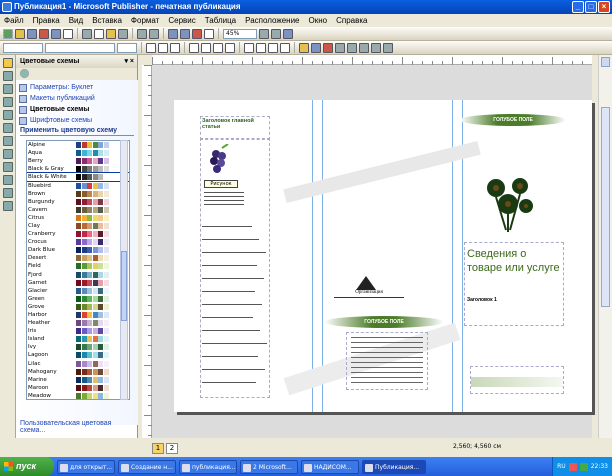  Describe the element at coordinates (7, 193) in the screenshot. I see `hotspot-tool-icon` at that location.